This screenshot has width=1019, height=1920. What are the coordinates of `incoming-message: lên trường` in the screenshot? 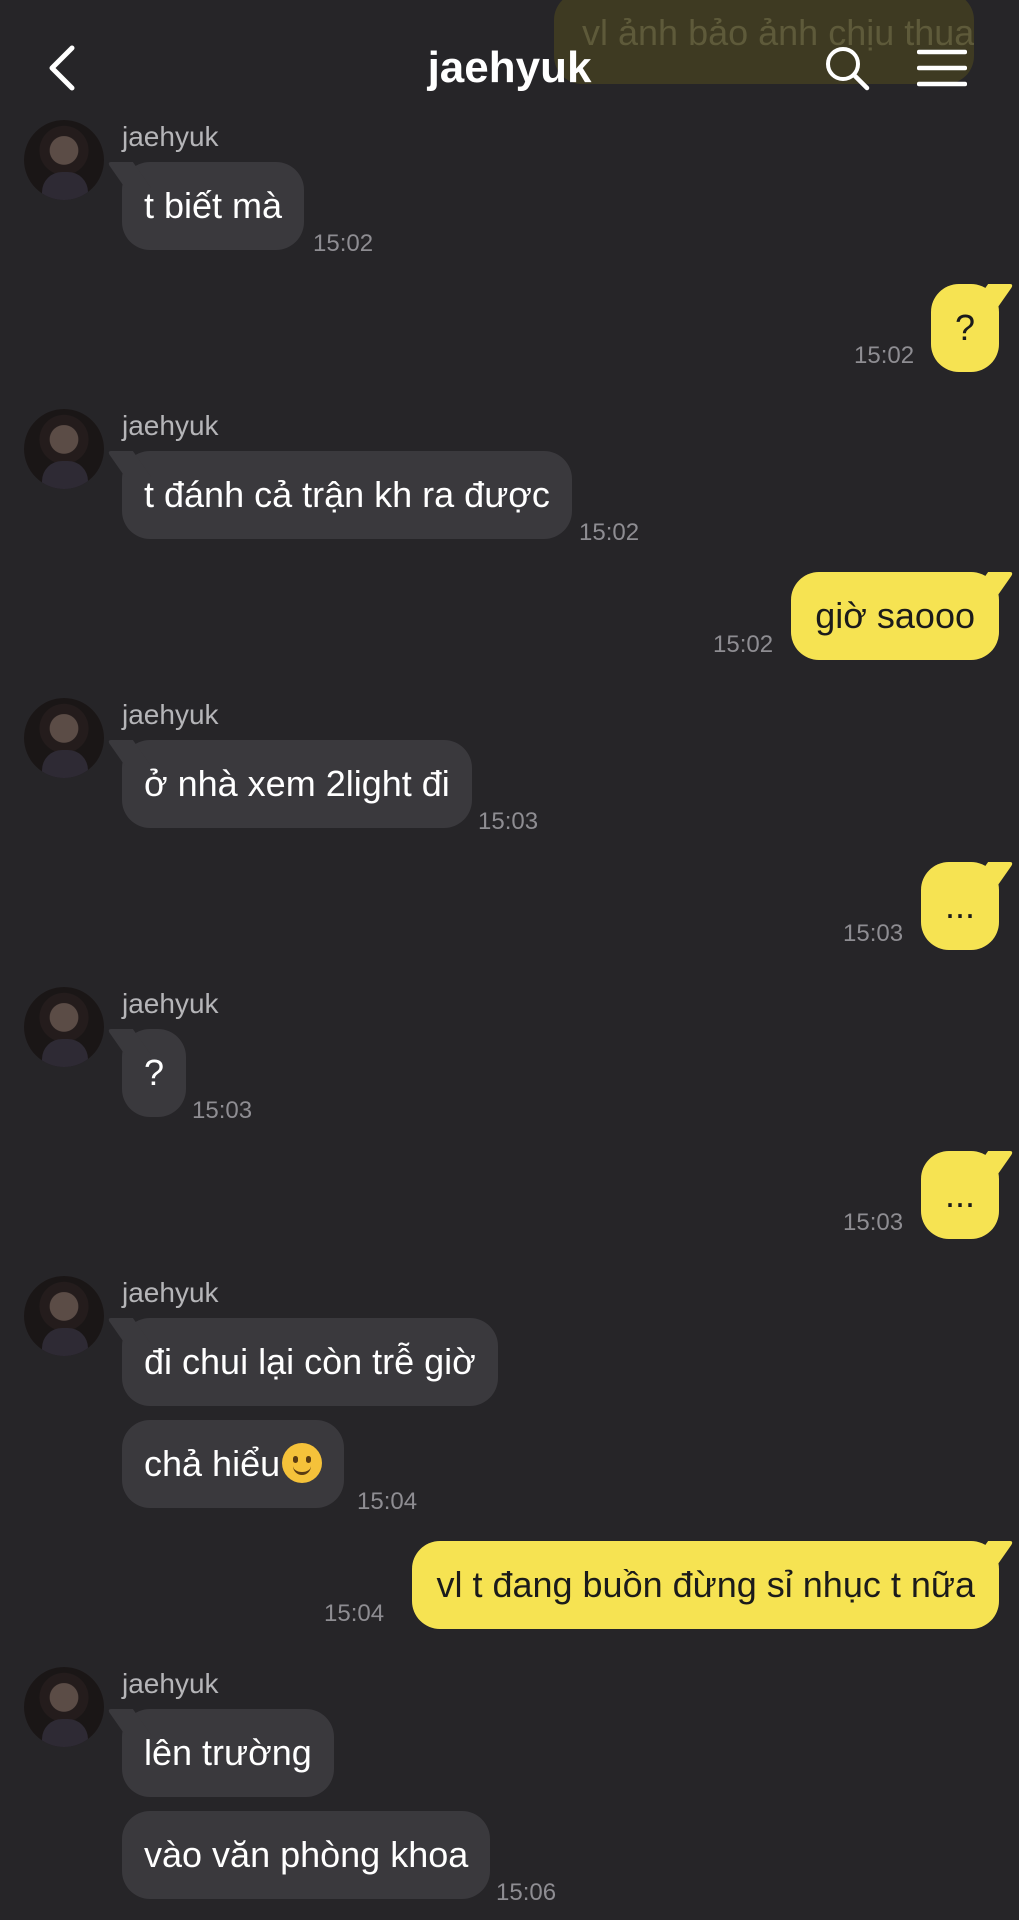 It's located at (228, 1753).